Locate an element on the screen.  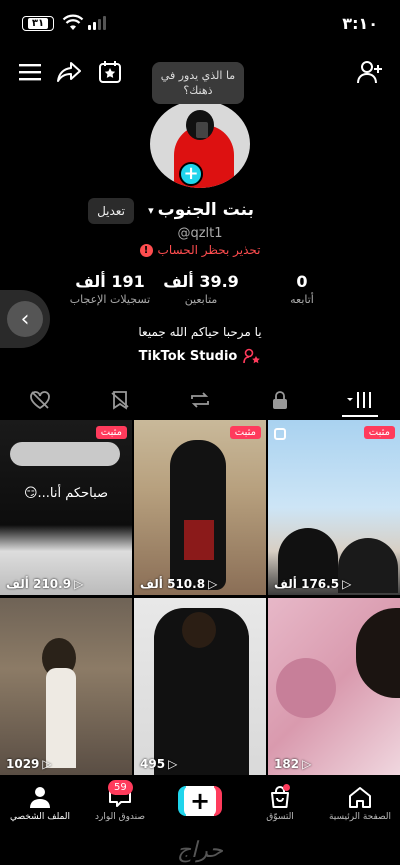
stat-likes: 191 ألف تسجيلات الإعجاب is located at coordinates (110, 289).